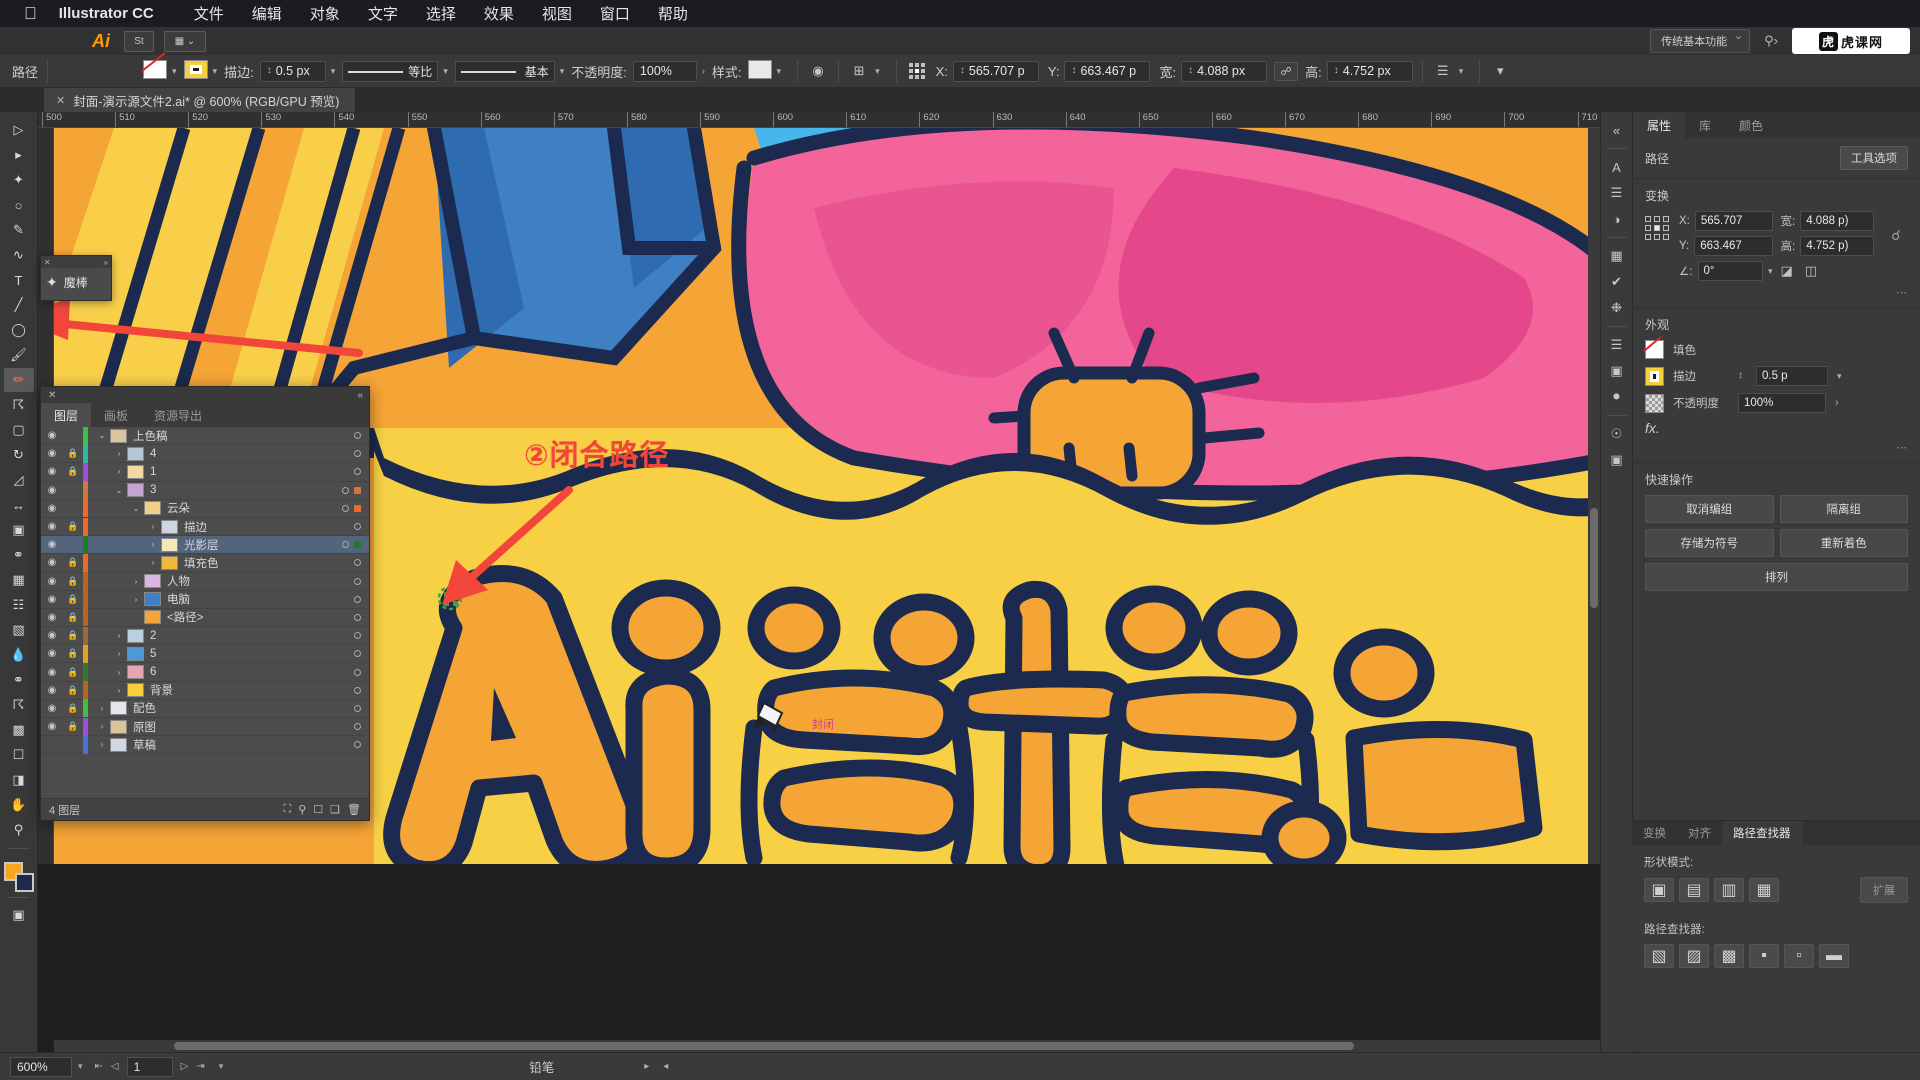 The height and width of the screenshot is (1080, 1920). I want to click on tab-libraries: 库, so click(1705, 125).